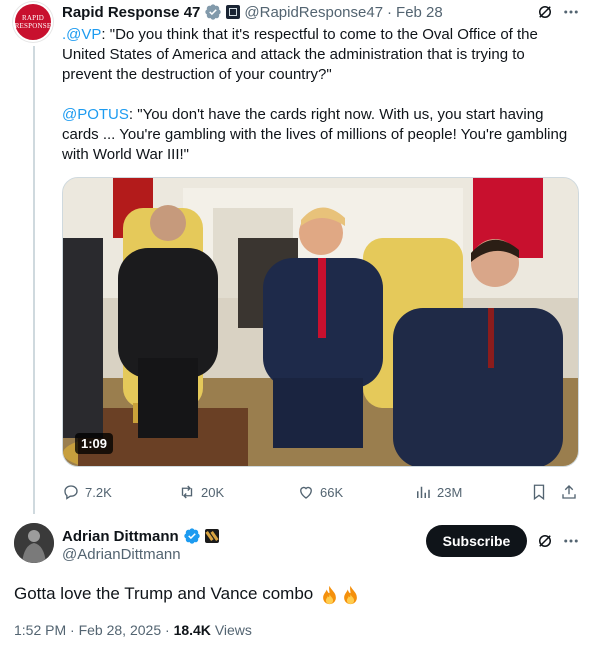 The width and height of the screenshot is (598, 656). Describe the element at coordinates (419, 12) in the screenshot. I see `post-date: Feb 28` at that location.